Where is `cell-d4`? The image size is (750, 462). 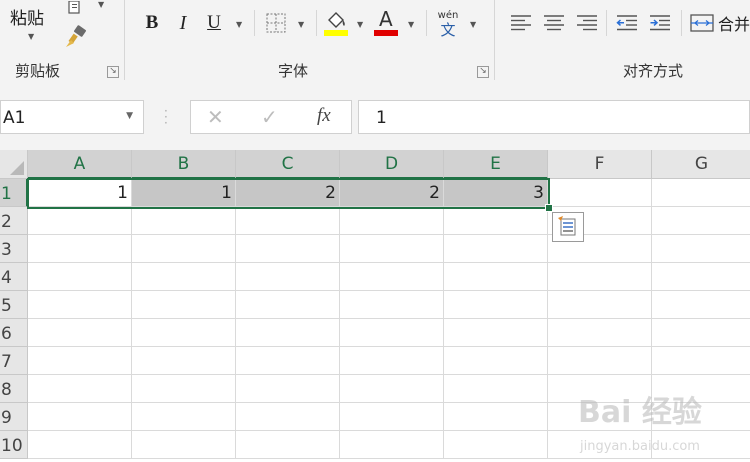
cell-d4 is located at coordinates (392, 277).